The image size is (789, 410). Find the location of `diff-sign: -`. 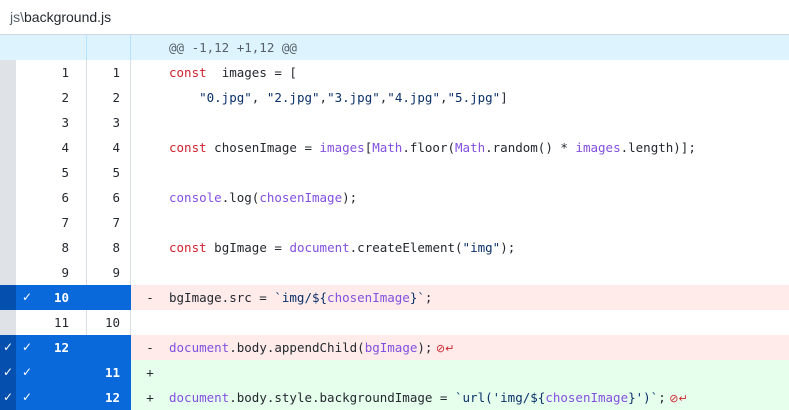

diff-sign: - is located at coordinates (145, 347).